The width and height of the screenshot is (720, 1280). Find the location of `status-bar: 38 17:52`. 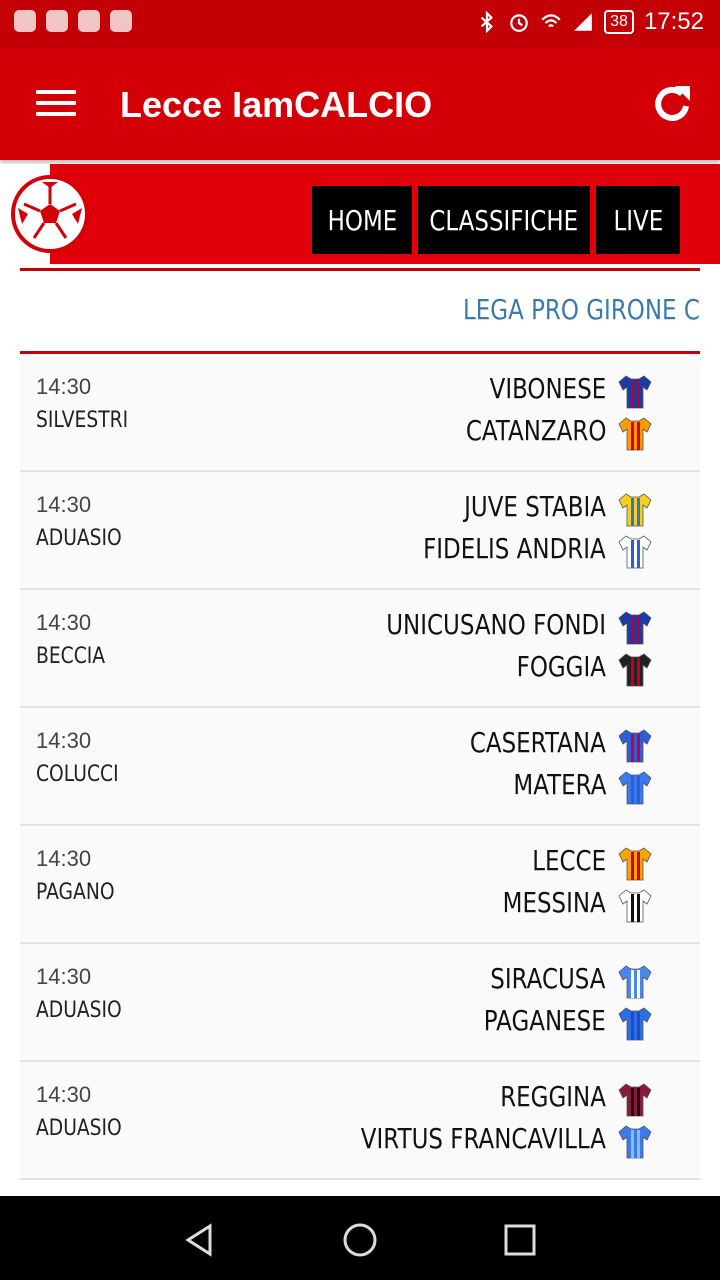

status-bar: 38 17:52 is located at coordinates (360, 24).